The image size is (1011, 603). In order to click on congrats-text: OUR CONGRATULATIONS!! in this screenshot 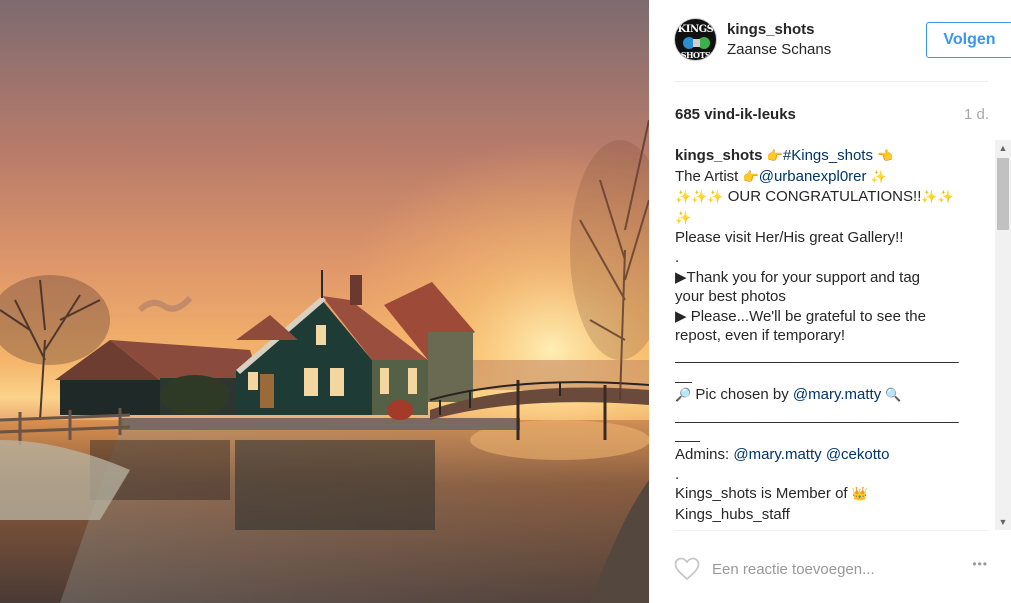, I will do `click(824, 197)`.